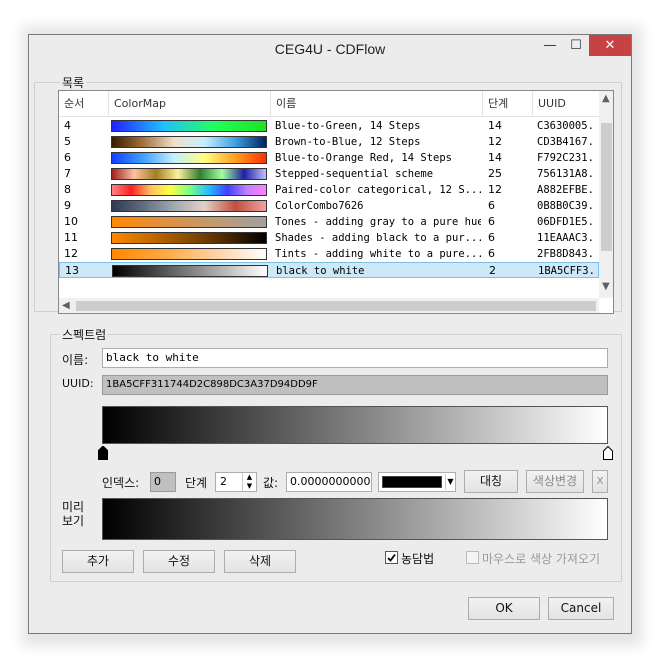 This screenshot has height=672, width=672. What do you see at coordinates (495, 173) in the screenshot?
I see `row-steps: 25` at bounding box center [495, 173].